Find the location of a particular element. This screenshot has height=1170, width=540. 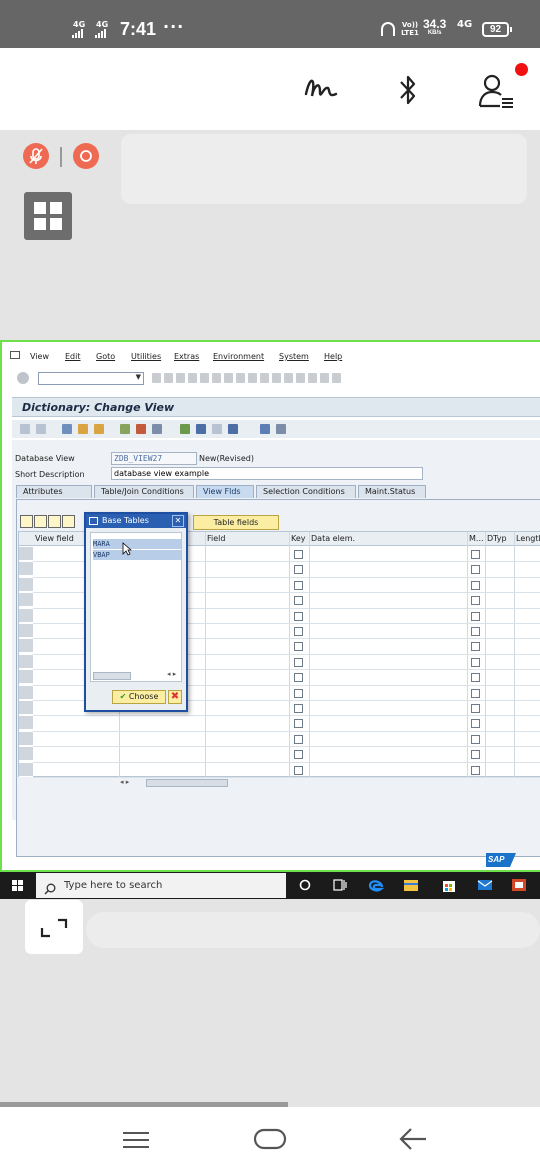

home-icon is located at coordinates (270, 1141).